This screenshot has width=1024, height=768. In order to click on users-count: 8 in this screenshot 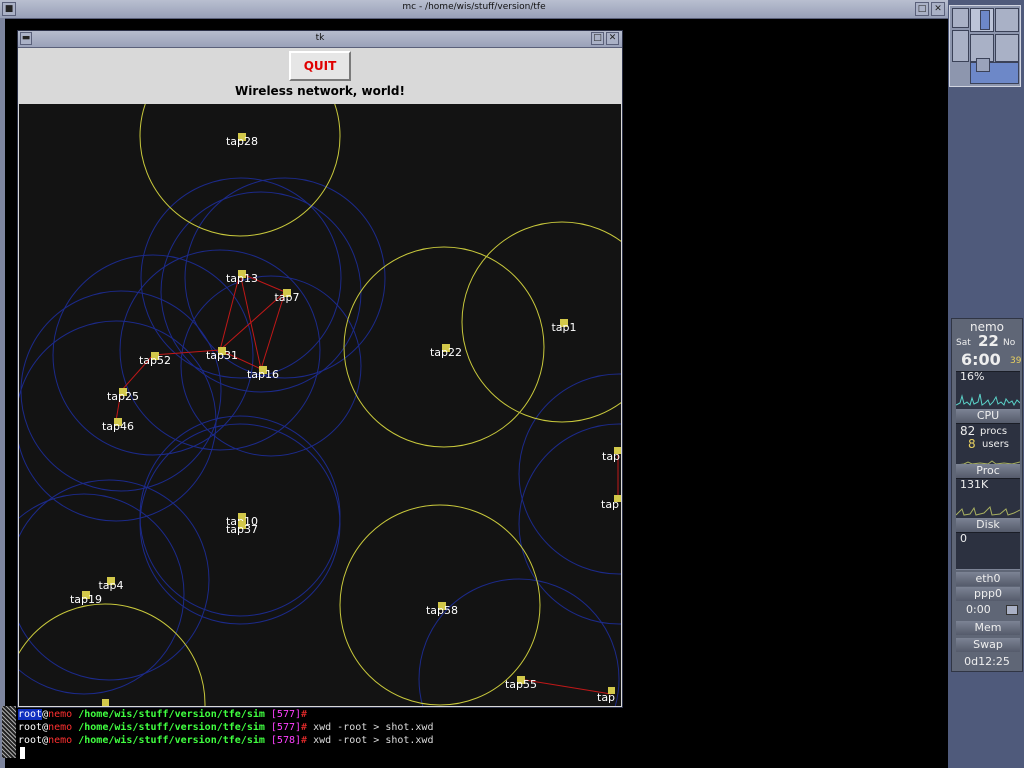, I will do `click(972, 444)`.